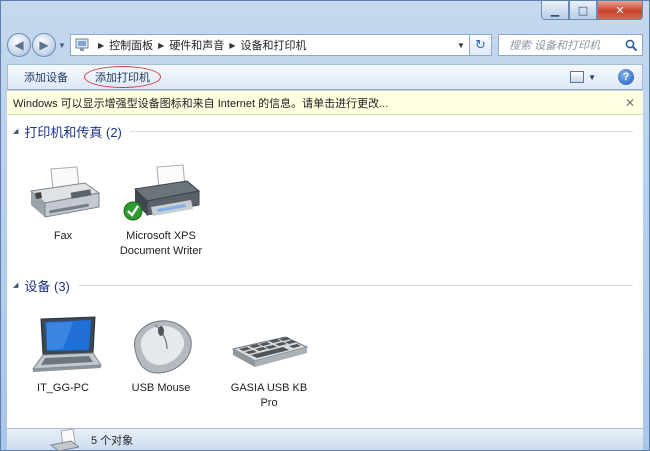 This screenshot has width=650, height=451. I want to click on address-bar: ▶ 控制面板 ▶ 硬件和声音 ▶ 设备和打印机 ▼, so click(270, 45).